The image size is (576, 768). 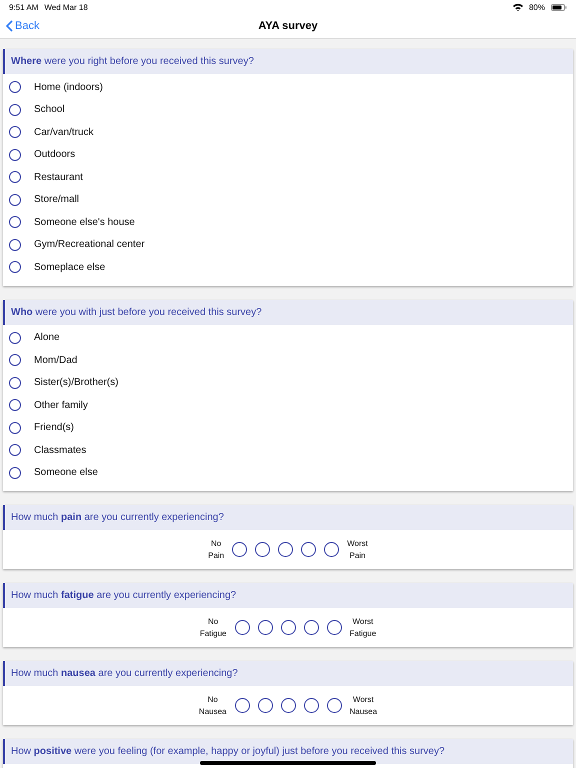 What do you see at coordinates (288, 199) in the screenshot?
I see `radio-option: Store/mall` at bounding box center [288, 199].